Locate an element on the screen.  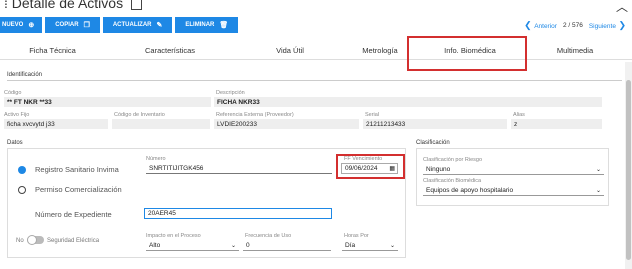
referencia-field: LVDIE200233 is located at coordinates (286, 124).